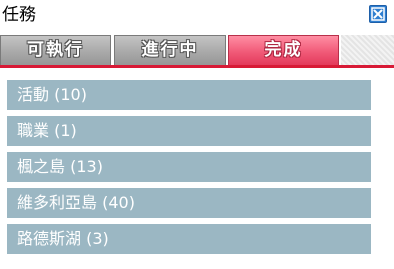 Image resolution: width=394 pixels, height=269 pixels. I want to click on category-row-victoria-island: 維多利亞島 (40), so click(189, 203).